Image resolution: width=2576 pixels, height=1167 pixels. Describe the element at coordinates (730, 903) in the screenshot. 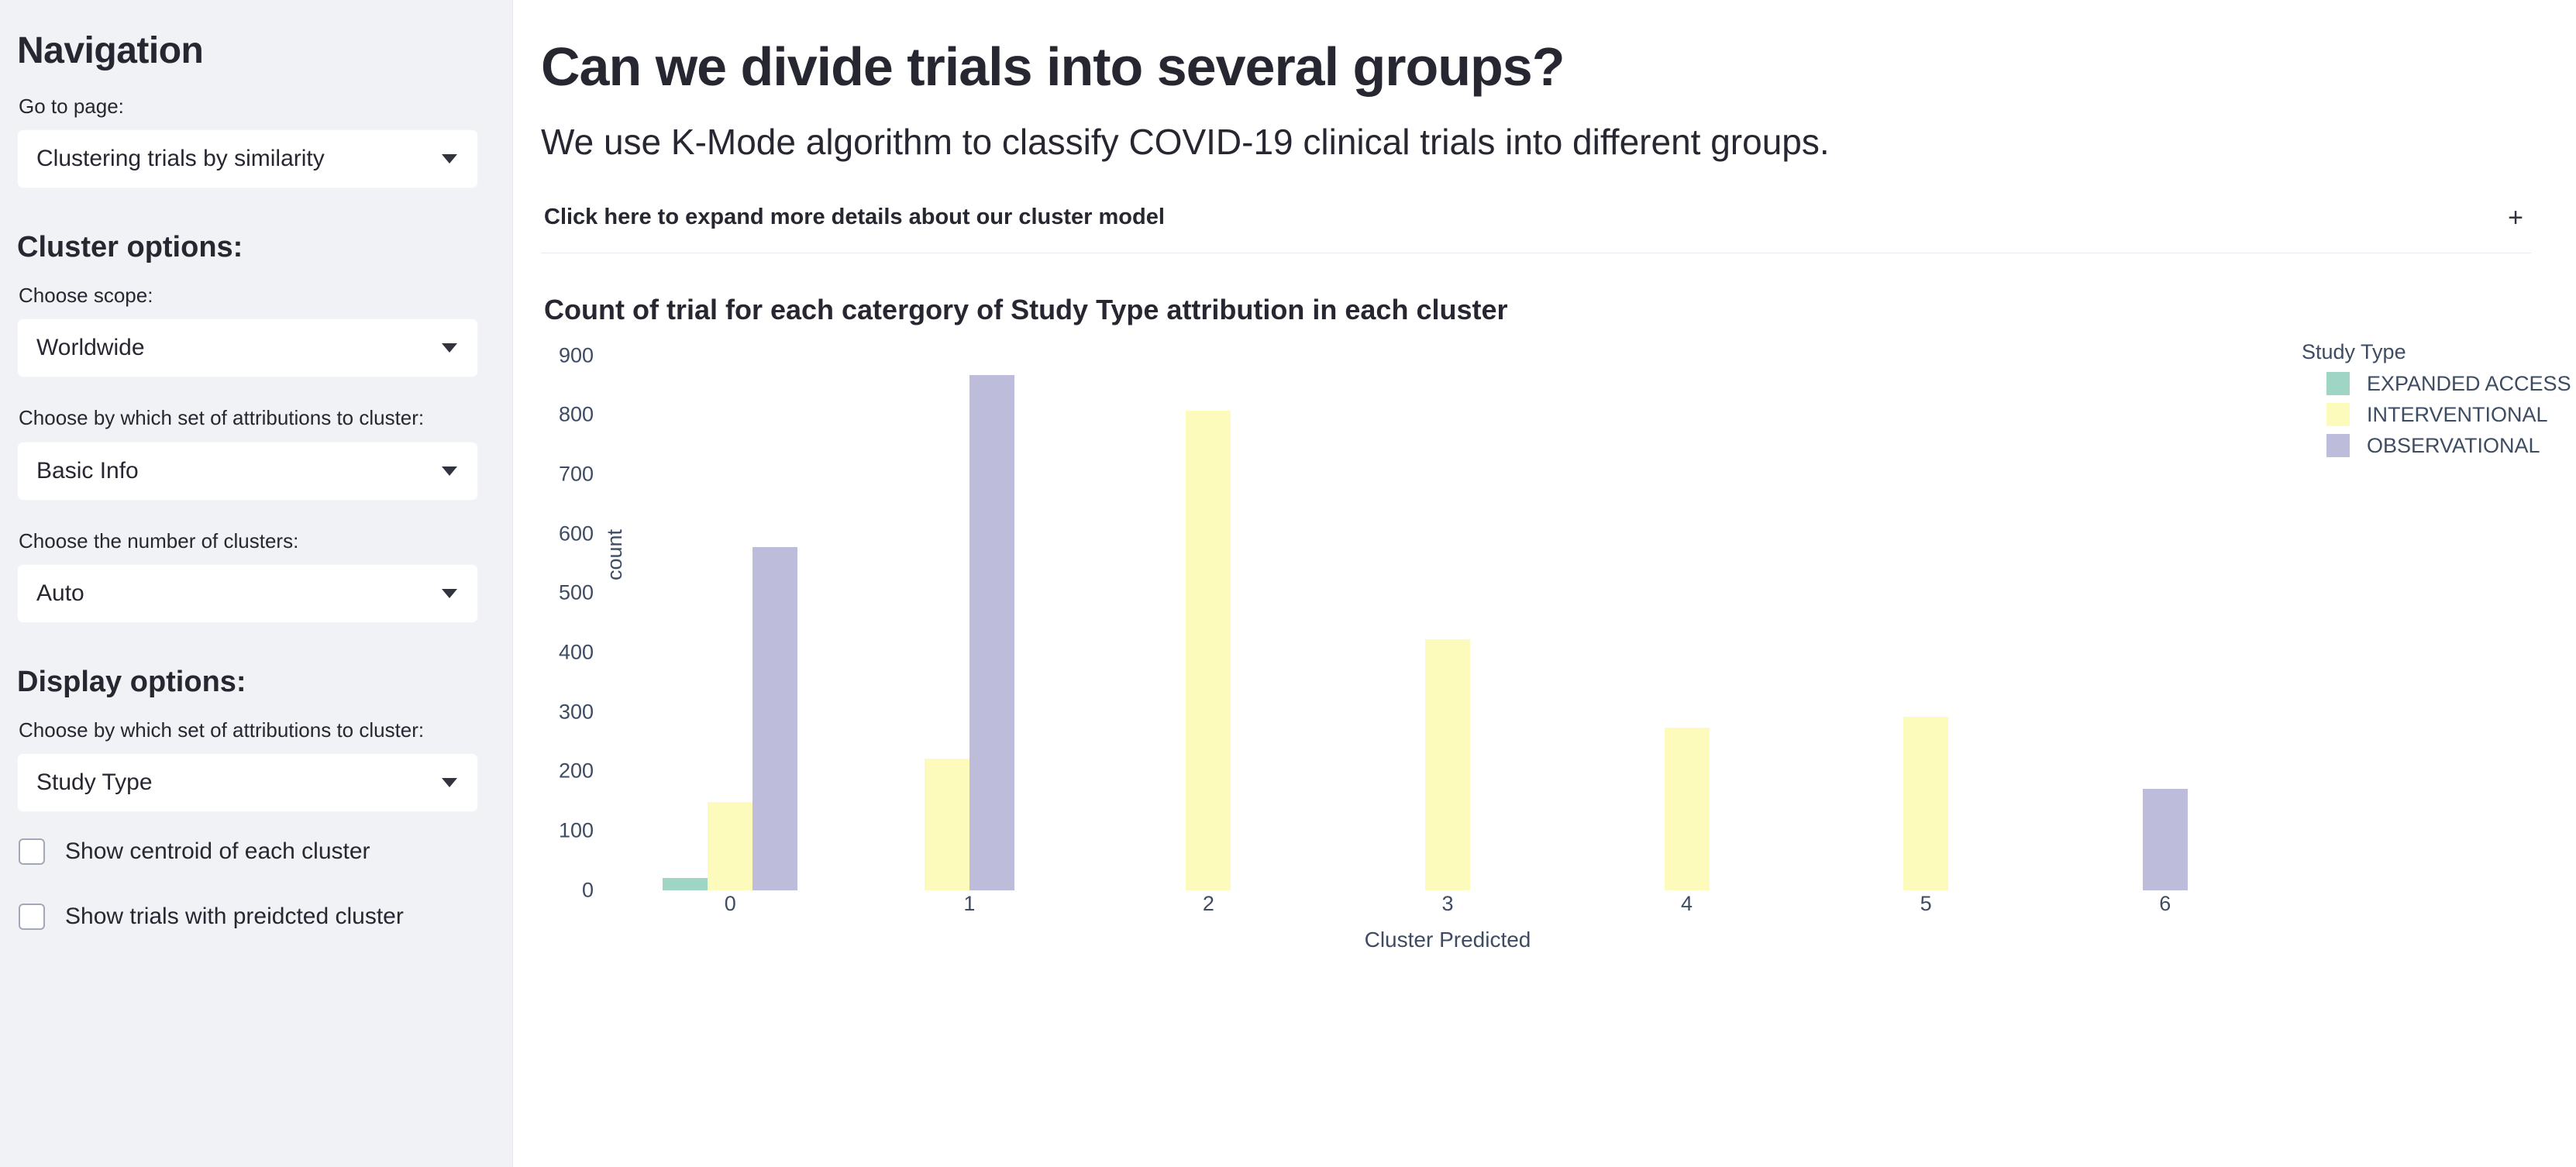

I see `x-axis-tick: 0` at that location.